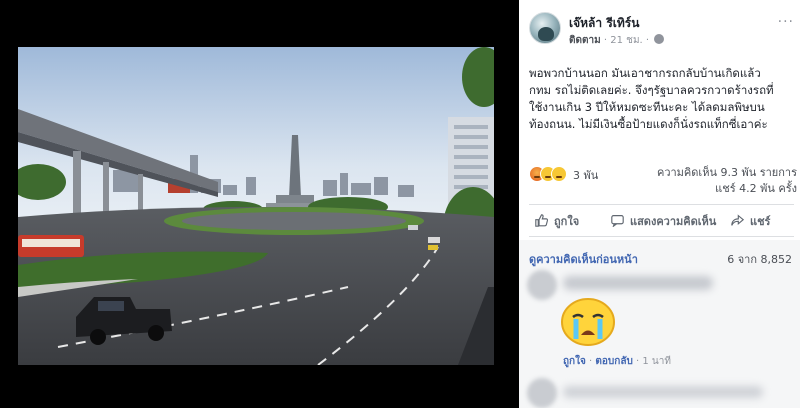 Image resolution: width=800 pixels, height=408 pixels. Describe the element at coordinates (604, 23) in the screenshot. I see `author-name: เจ๊หล้า รีเทิร์น` at that location.